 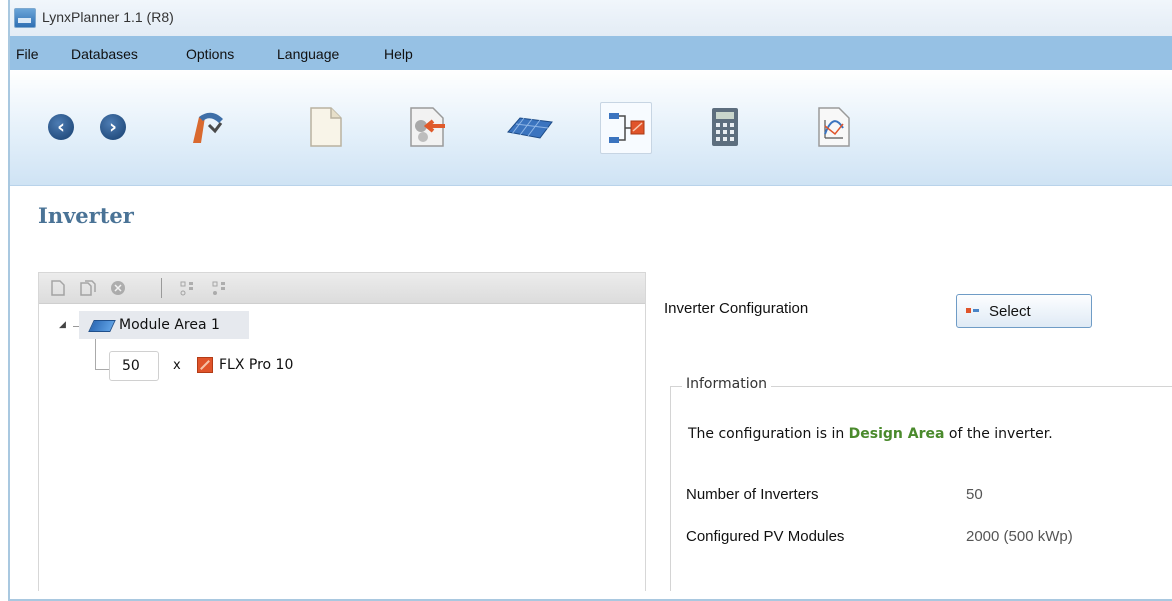 I want to click on inverter-configuration-label: Inverter Configuration, so click(x=736, y=308).